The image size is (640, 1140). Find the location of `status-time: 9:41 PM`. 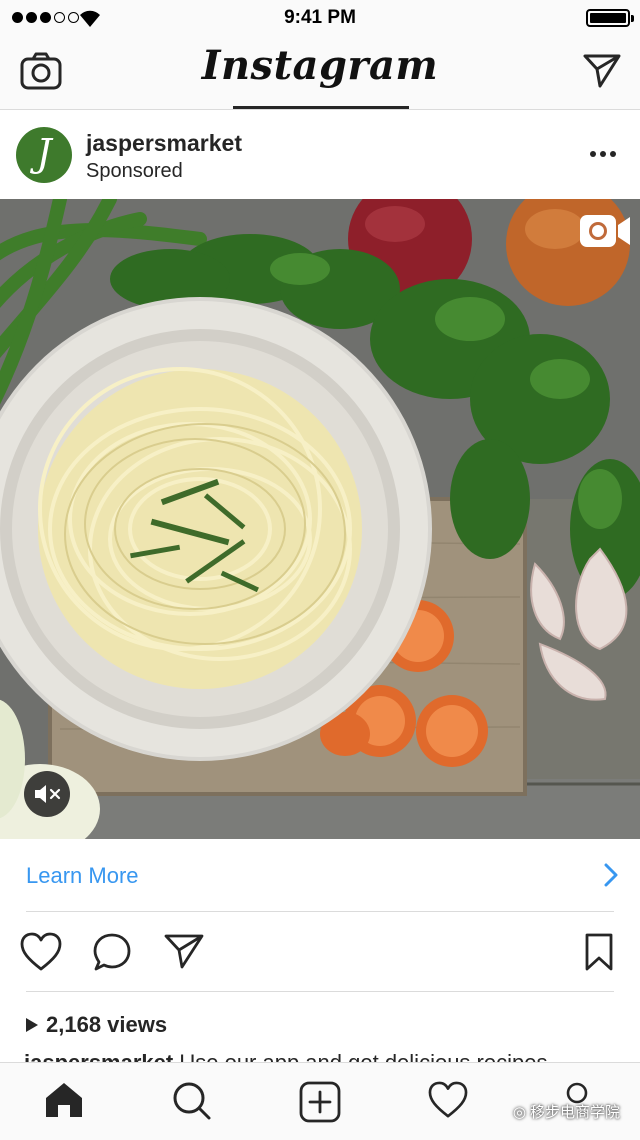

status-time: 9:41 PM is located at coordinates (320, 17).